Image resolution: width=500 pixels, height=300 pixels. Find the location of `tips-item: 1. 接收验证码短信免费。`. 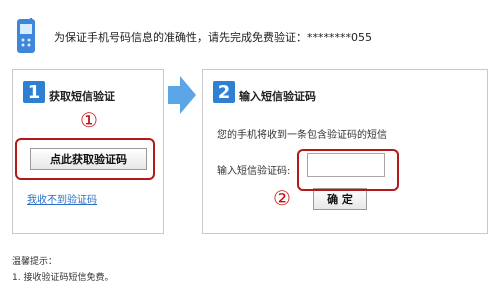

tips-item: 1. 接收验证码短信免费。 is located at coordinates (63, 278).